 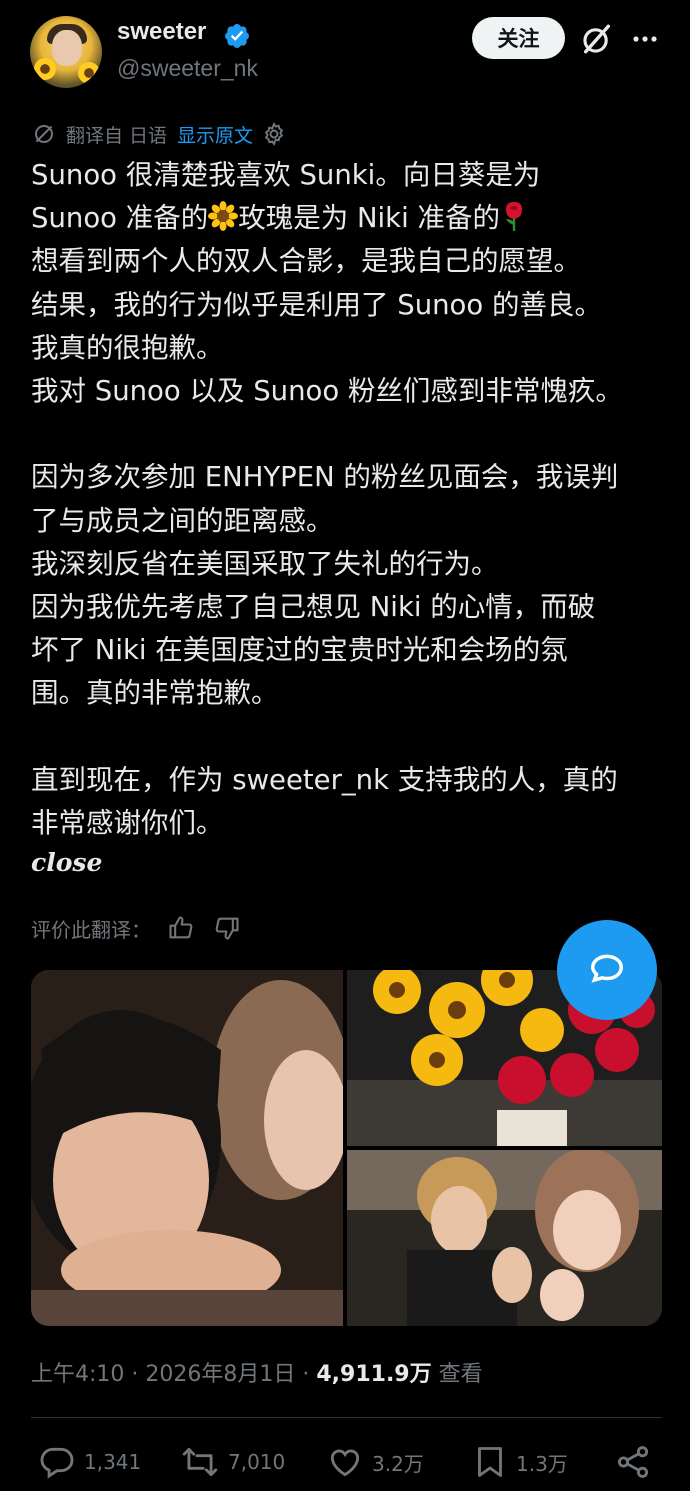 What do you see at coordinates (374, 1374) in the screenshot?
I see `view-count: 4,911.9万` at bounding box center [374, 1374].